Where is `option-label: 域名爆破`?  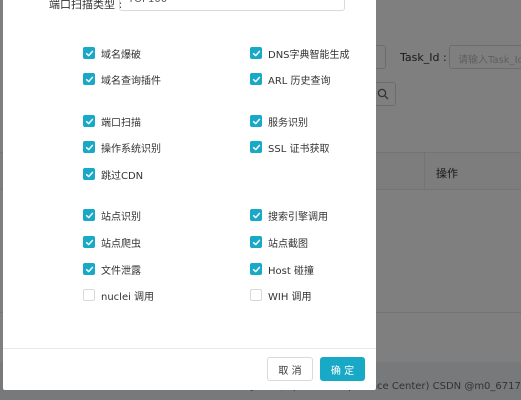
option-label: 域名爆破 is located at coordinates (121, 55).